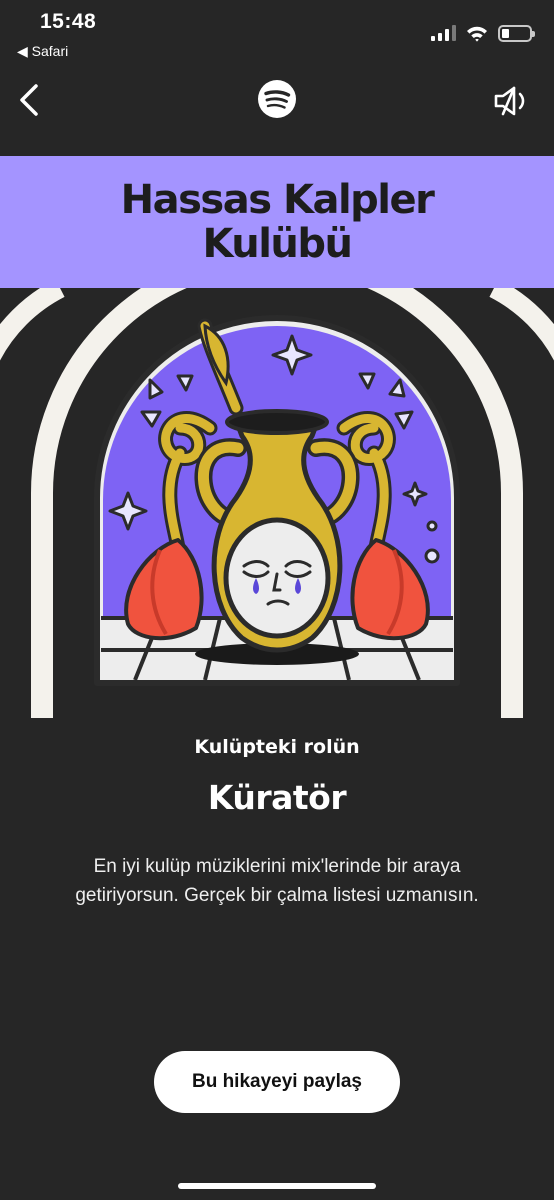 The image size is (554, 1200). Describe the element at coordinates (516, 33) in the screenshot. I see `battery-icon` at that location.